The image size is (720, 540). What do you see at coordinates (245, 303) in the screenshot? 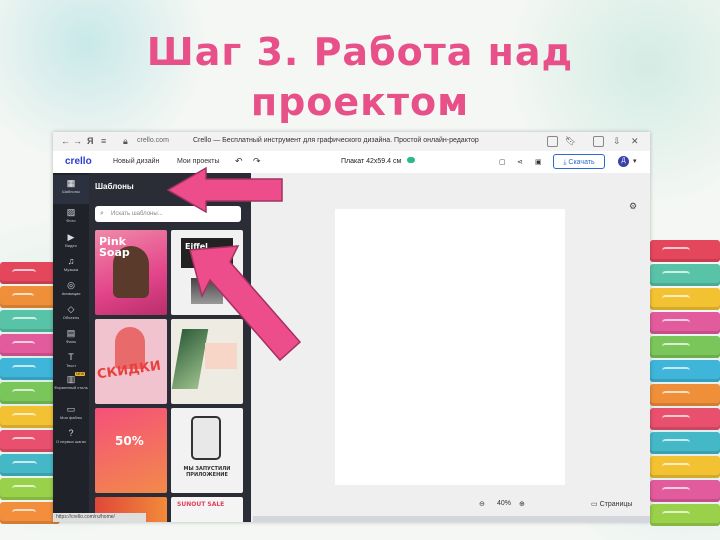
I see `diagonal-arrow-icon` at bounding box center [245, 303].